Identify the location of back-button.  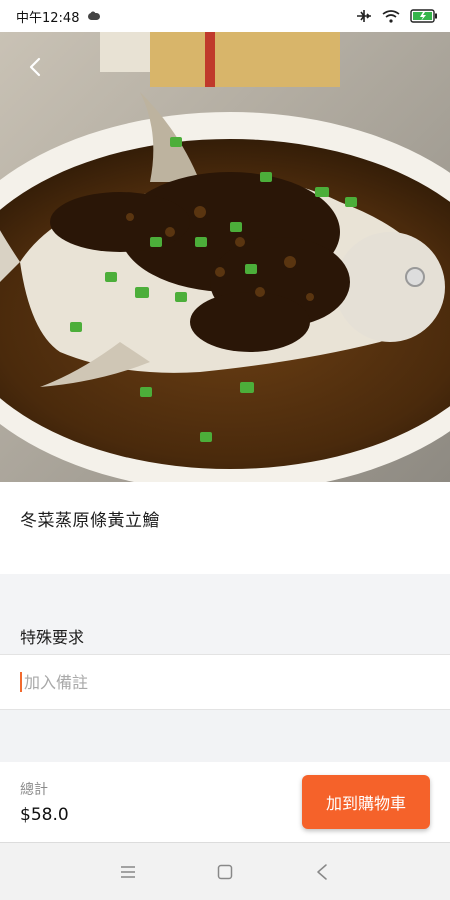
(35, 67).